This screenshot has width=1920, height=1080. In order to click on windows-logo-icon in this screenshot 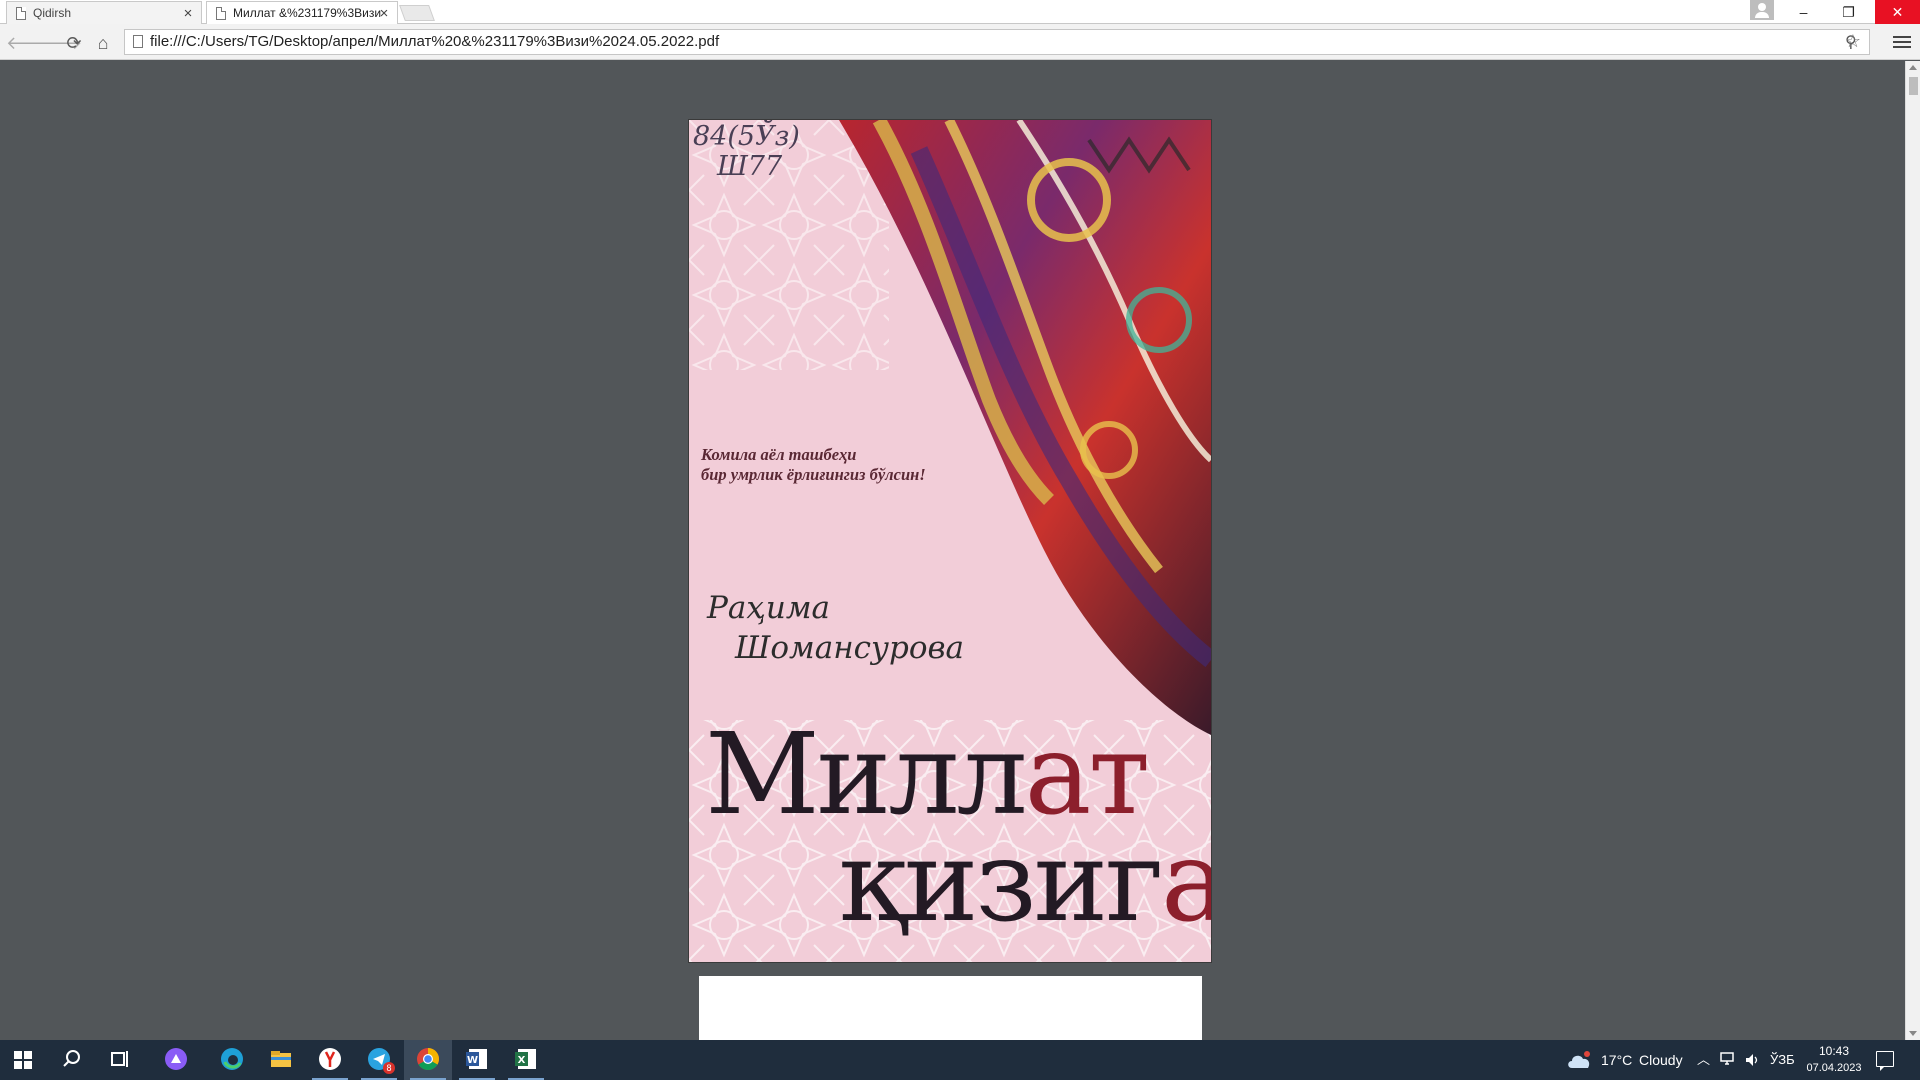, I will do `click(23, 1060)`.